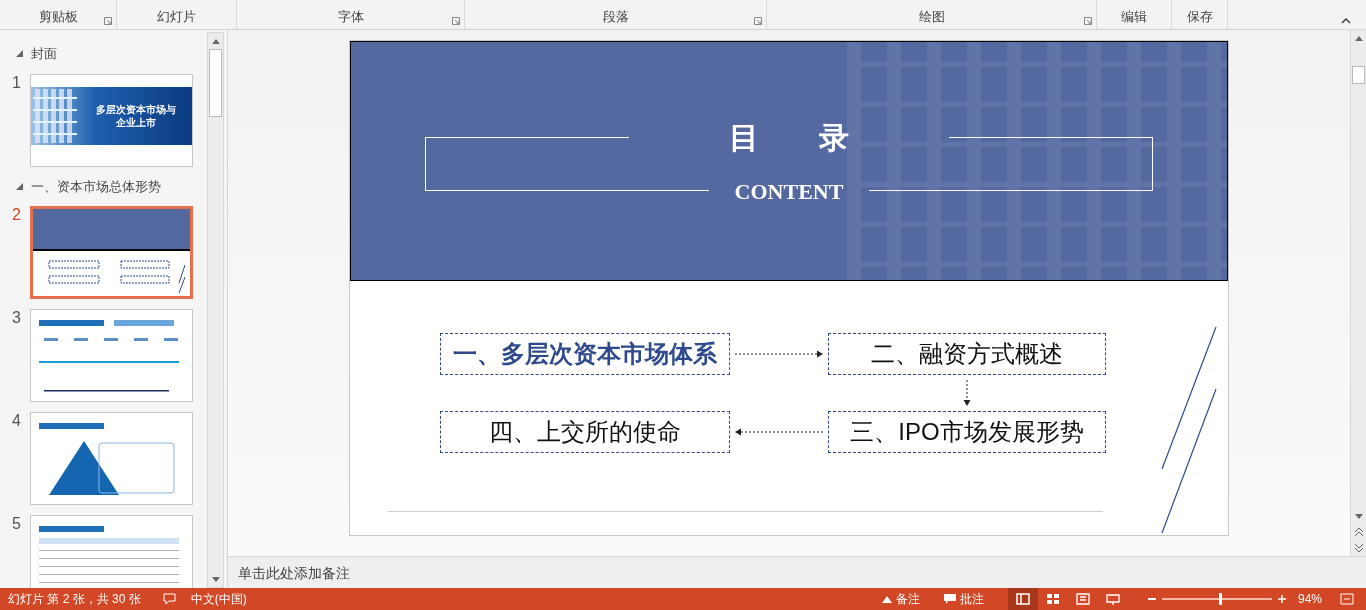  I want to click on slide-number: 3, so click(17, 318).